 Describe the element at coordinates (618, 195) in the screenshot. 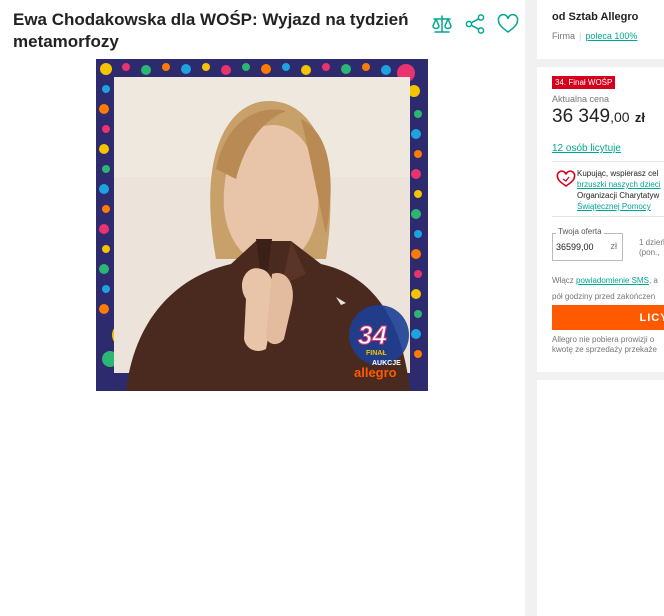

I see `support-line: Organizacji Charytatyw` at that location.